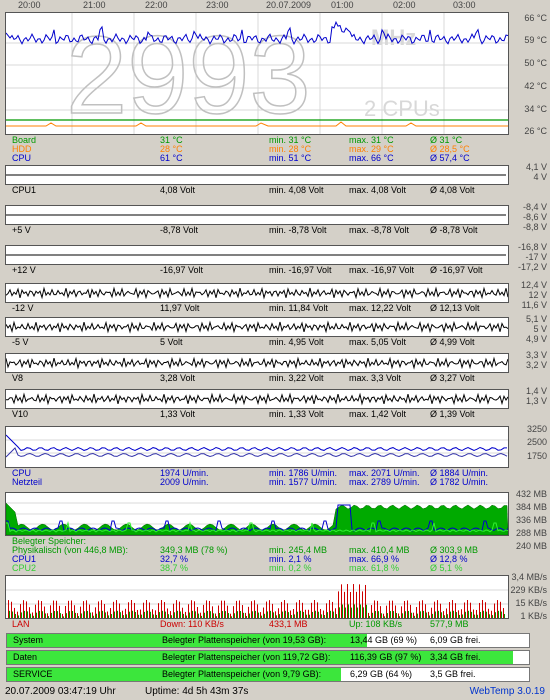  Describe the element at coordinates (376, 624) in the screenshot. I see `lan-up: Up: 108 KB/s` at that location.